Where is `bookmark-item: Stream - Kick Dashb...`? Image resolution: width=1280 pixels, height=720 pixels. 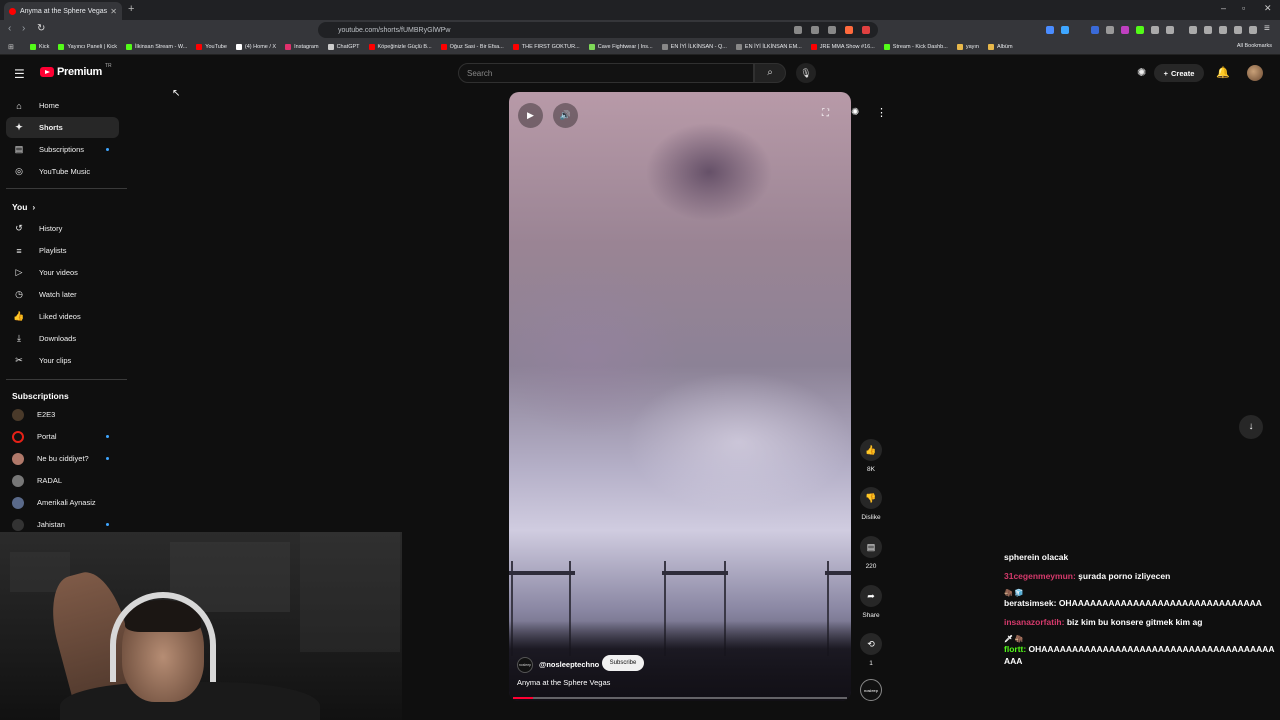 bookmark-item: Stream - Kick Dashb... is located at coordinates (915, 47).